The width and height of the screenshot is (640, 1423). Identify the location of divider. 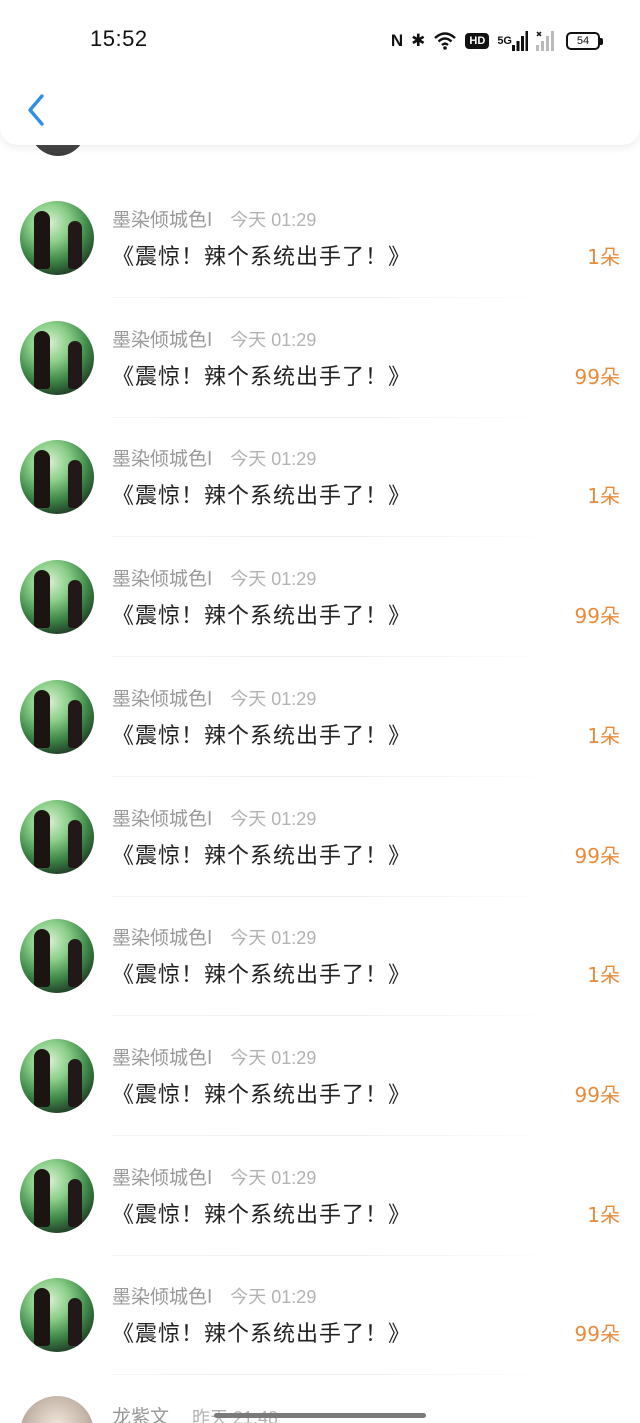
(336, 1375).